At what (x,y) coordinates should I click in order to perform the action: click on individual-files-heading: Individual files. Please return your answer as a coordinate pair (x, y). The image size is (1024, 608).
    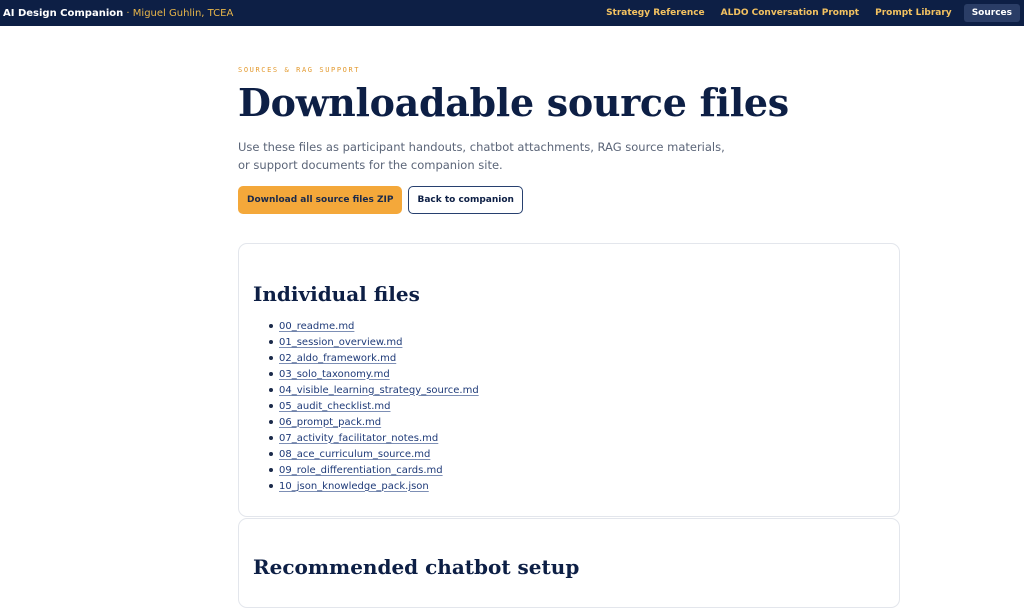
    Looking at the image, I should click on (336, 294).